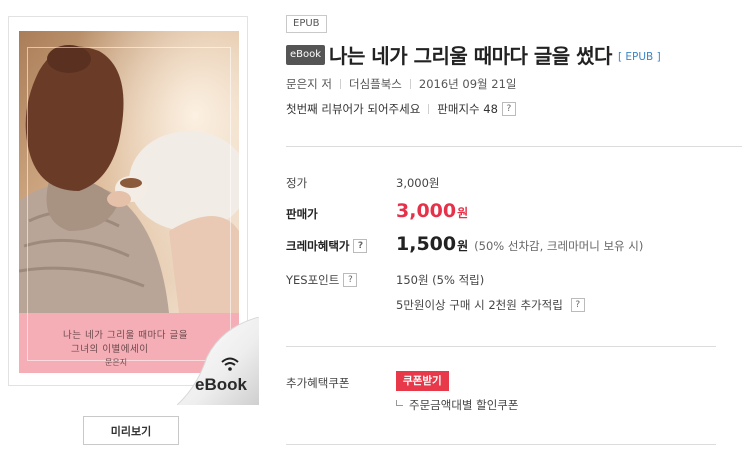  I want to click on review-divider, so click(429, 109).